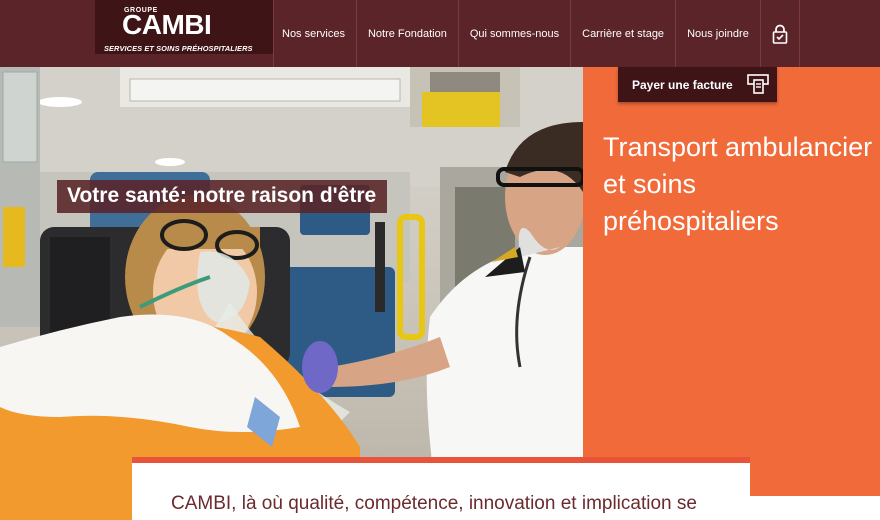  What do you see at coordinates (758, 84) in the screenshot?
I see `bill-payment-icon` at bounding box center [758, 84].